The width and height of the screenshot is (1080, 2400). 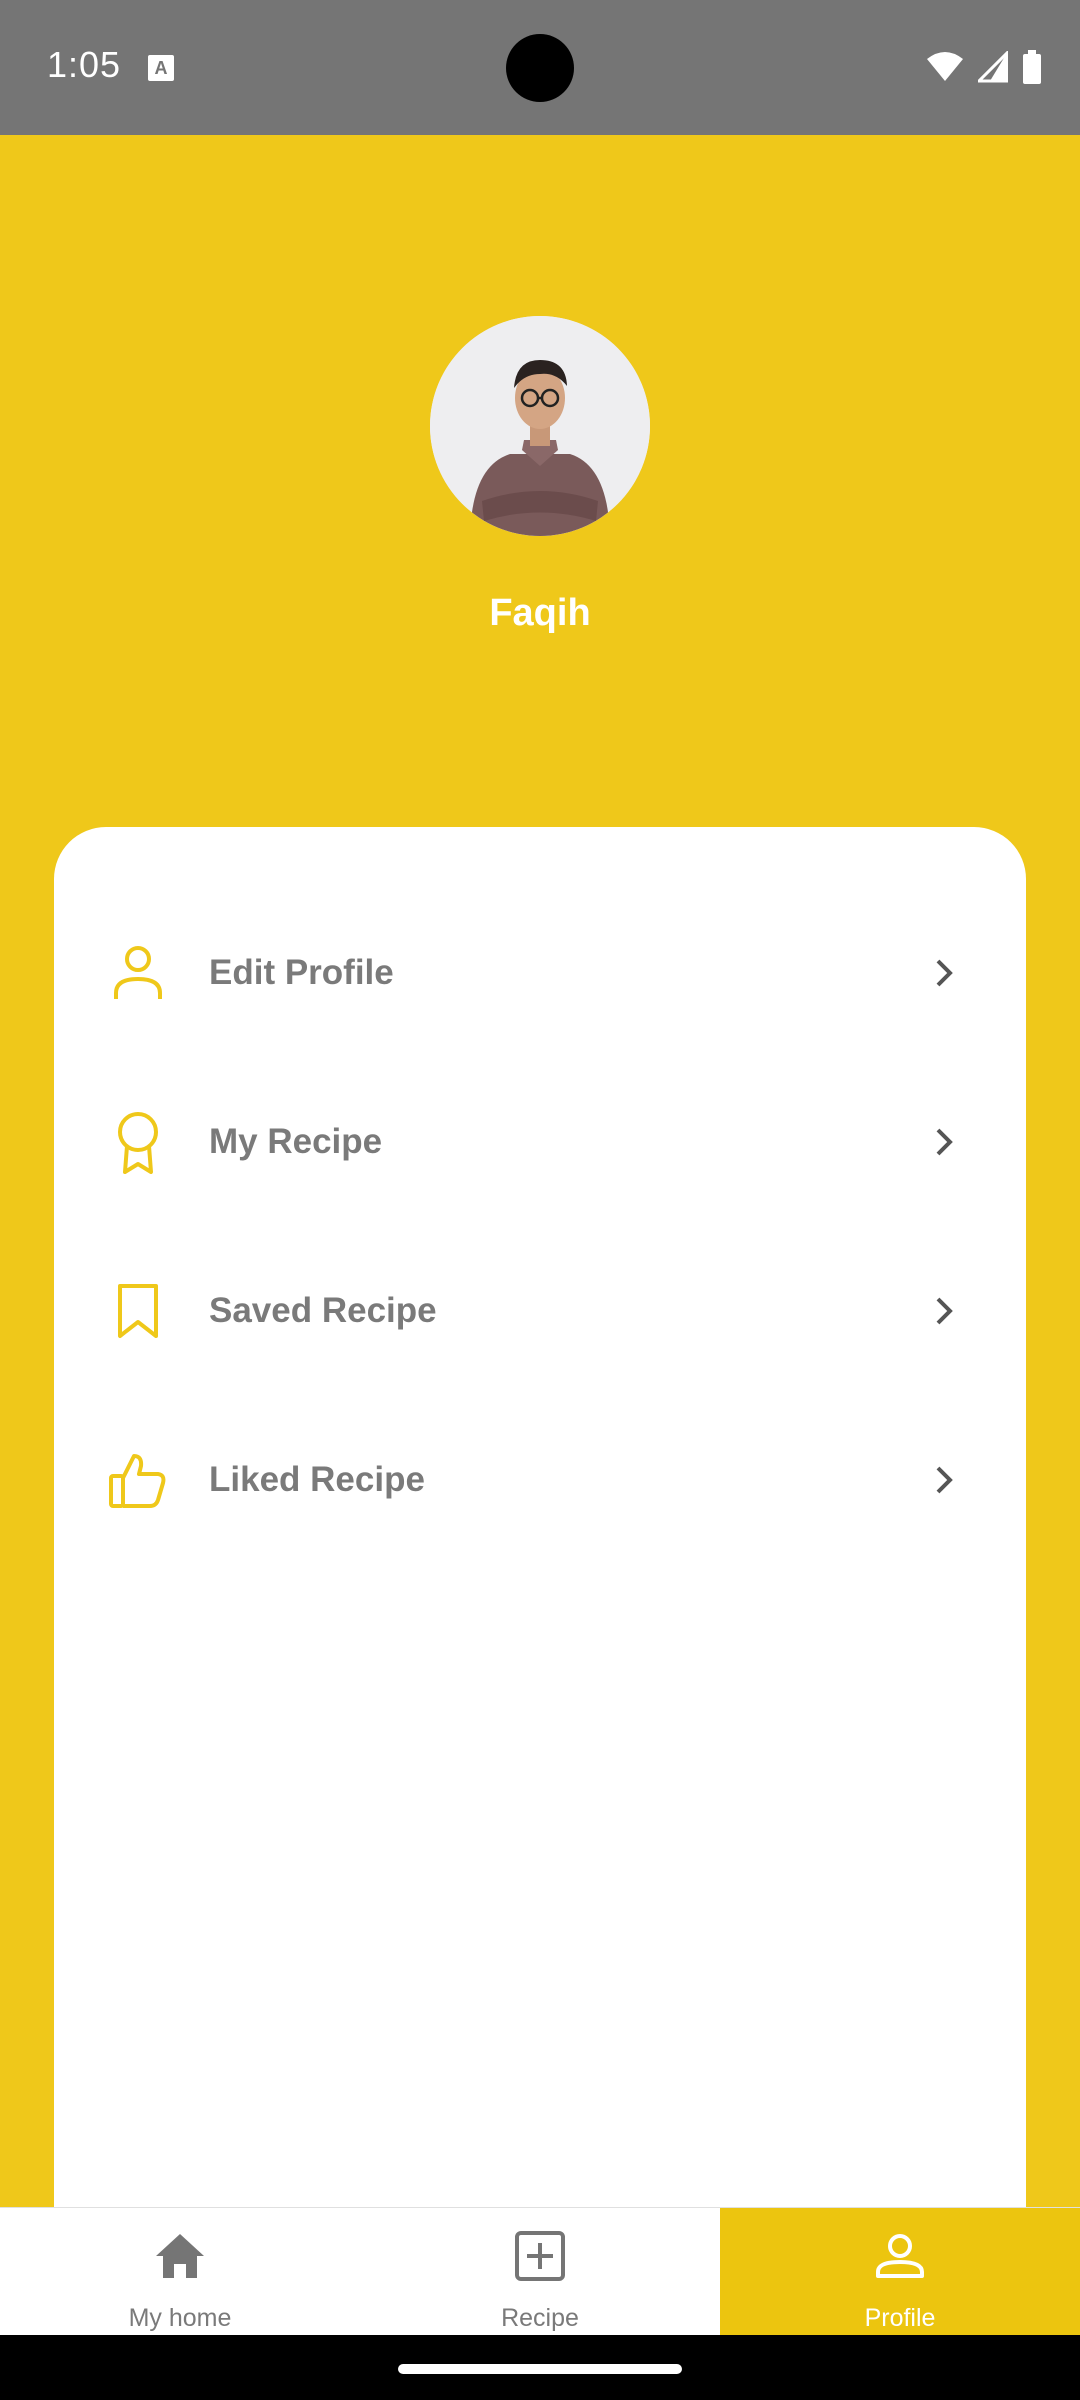 I want to click on status-time: 1:05, so click(x=84, y=64).